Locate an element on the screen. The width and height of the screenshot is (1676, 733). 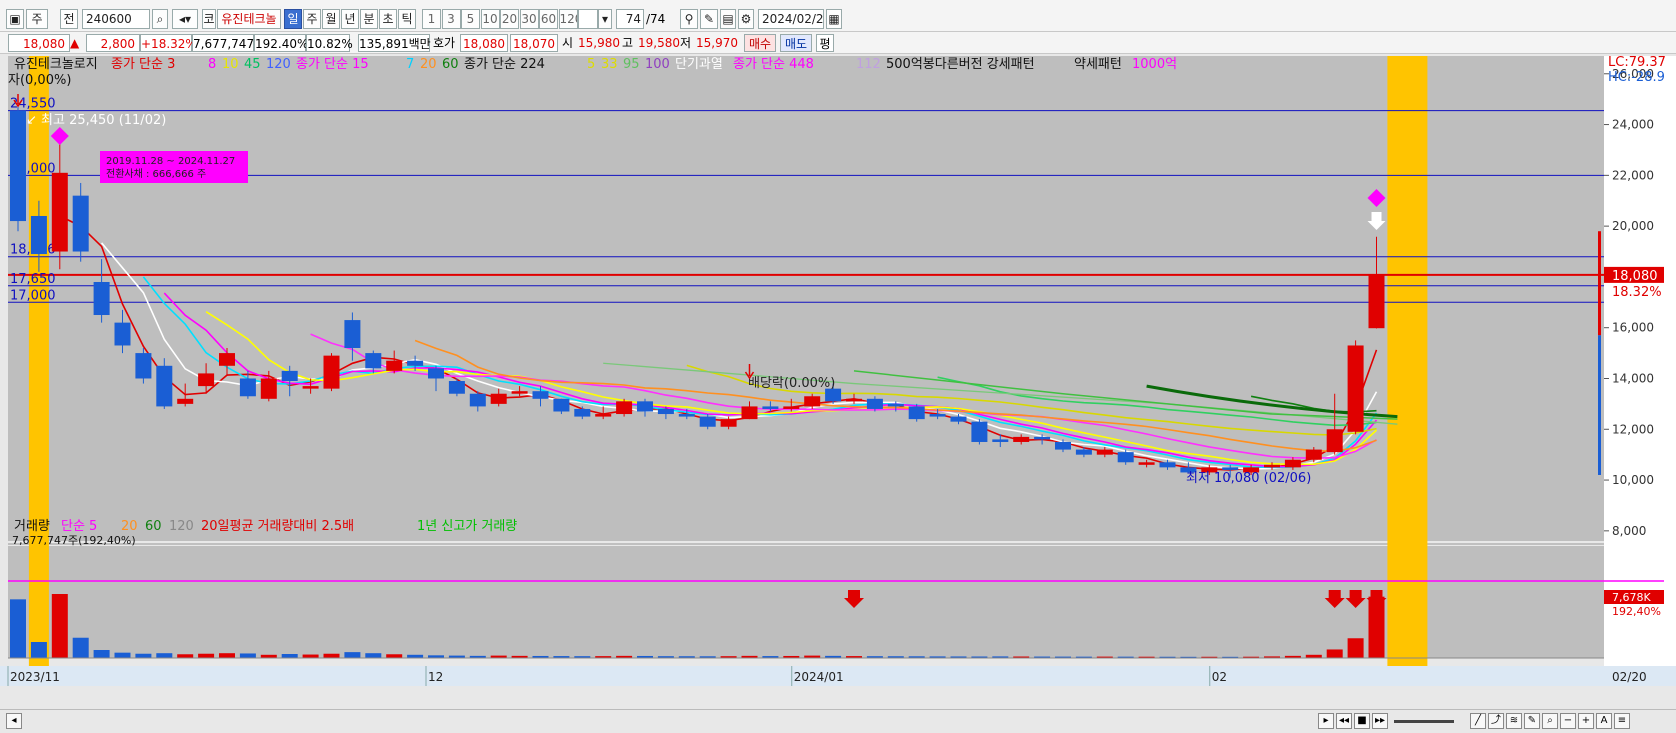
price-tick-label: 10,000 is located at coordinates (1633, 480).